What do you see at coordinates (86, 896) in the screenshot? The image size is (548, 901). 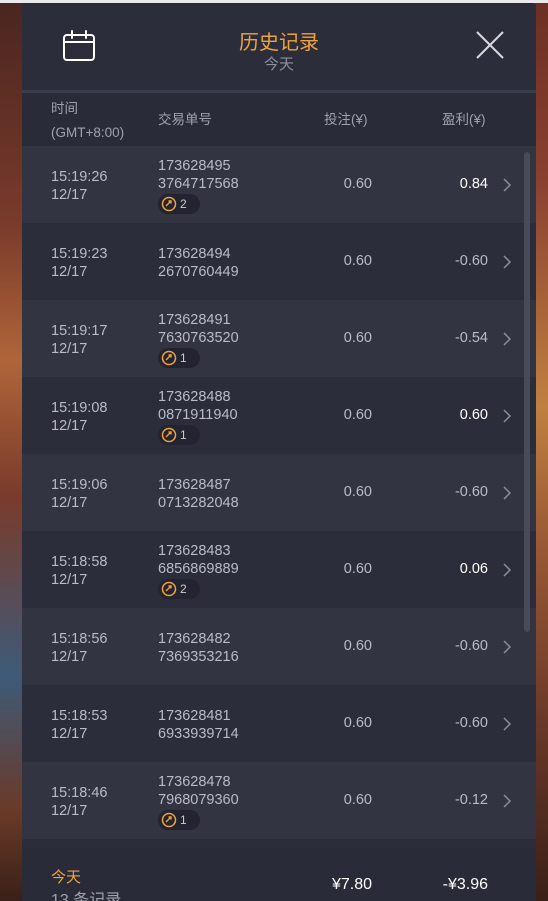 I see `record-count: 13 条记录` at bounding box center [86, 896].